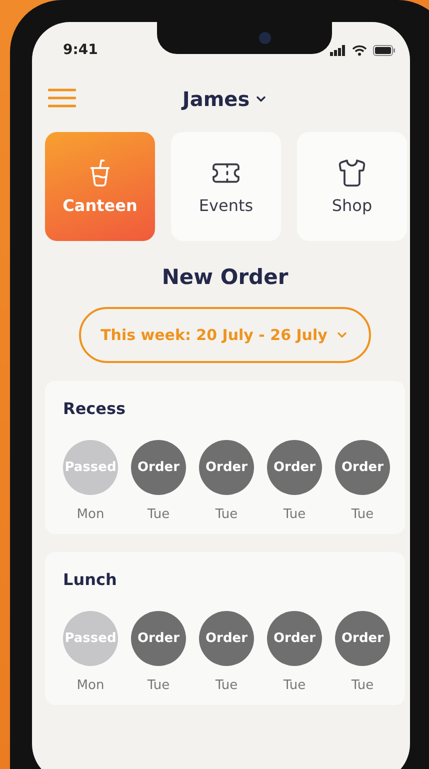 The width and height of the screenshot is (429, 769). I want to click on category-tab: Events, so click(226, 186).